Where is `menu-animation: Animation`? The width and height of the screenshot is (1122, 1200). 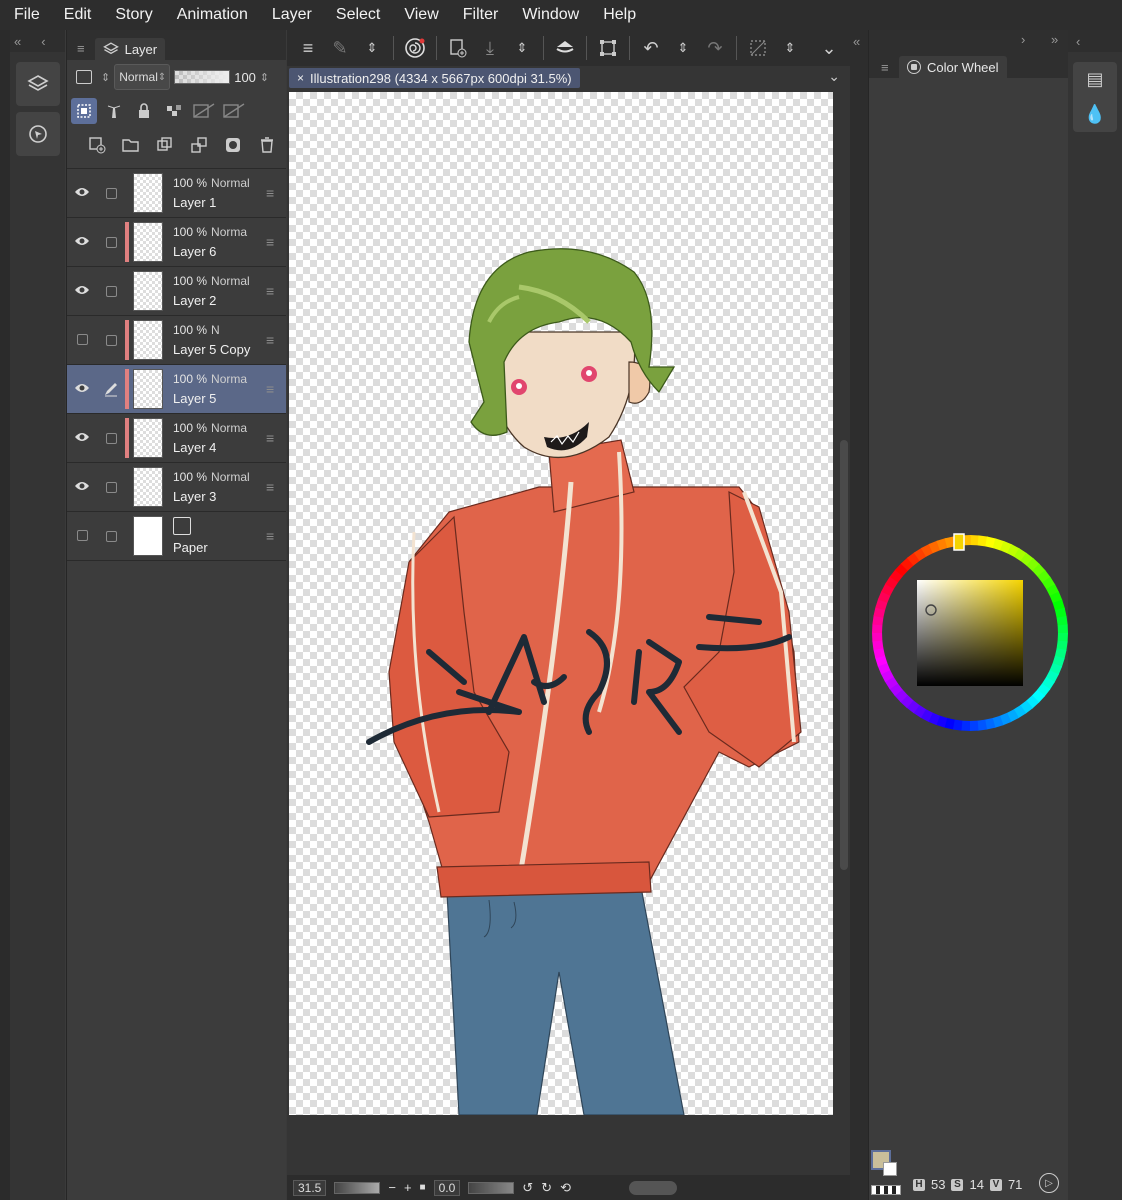
menu-animation: Animation is located at coordinates (212, 15).